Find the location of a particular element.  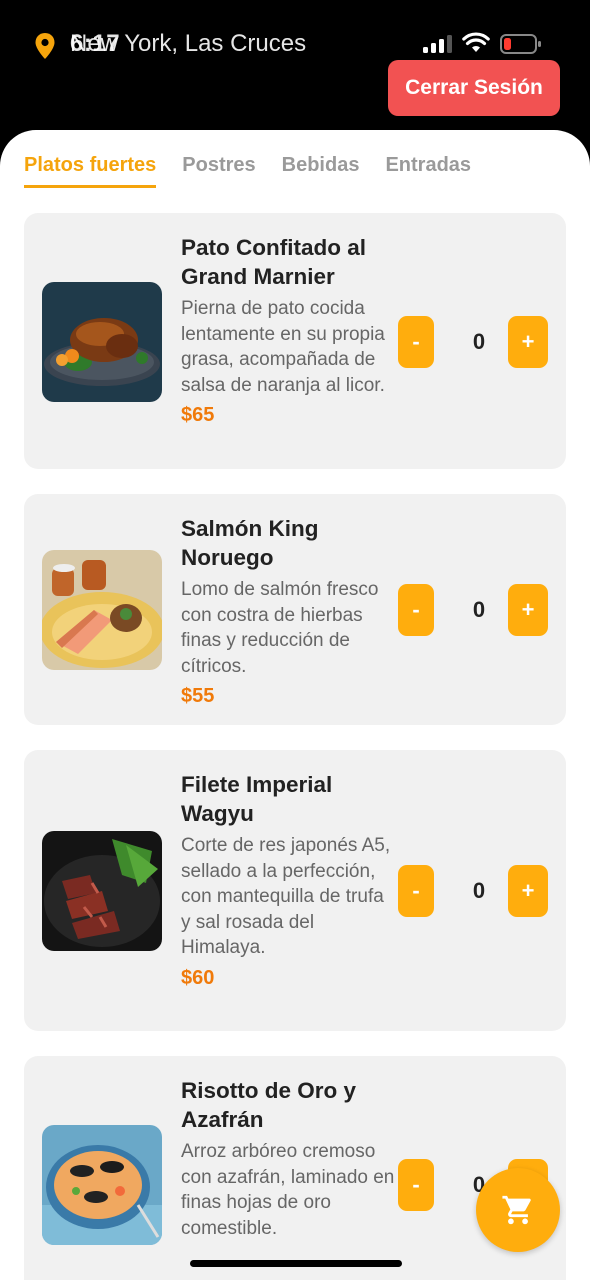

dish-price: $60 is located at coordinates (198, 977).